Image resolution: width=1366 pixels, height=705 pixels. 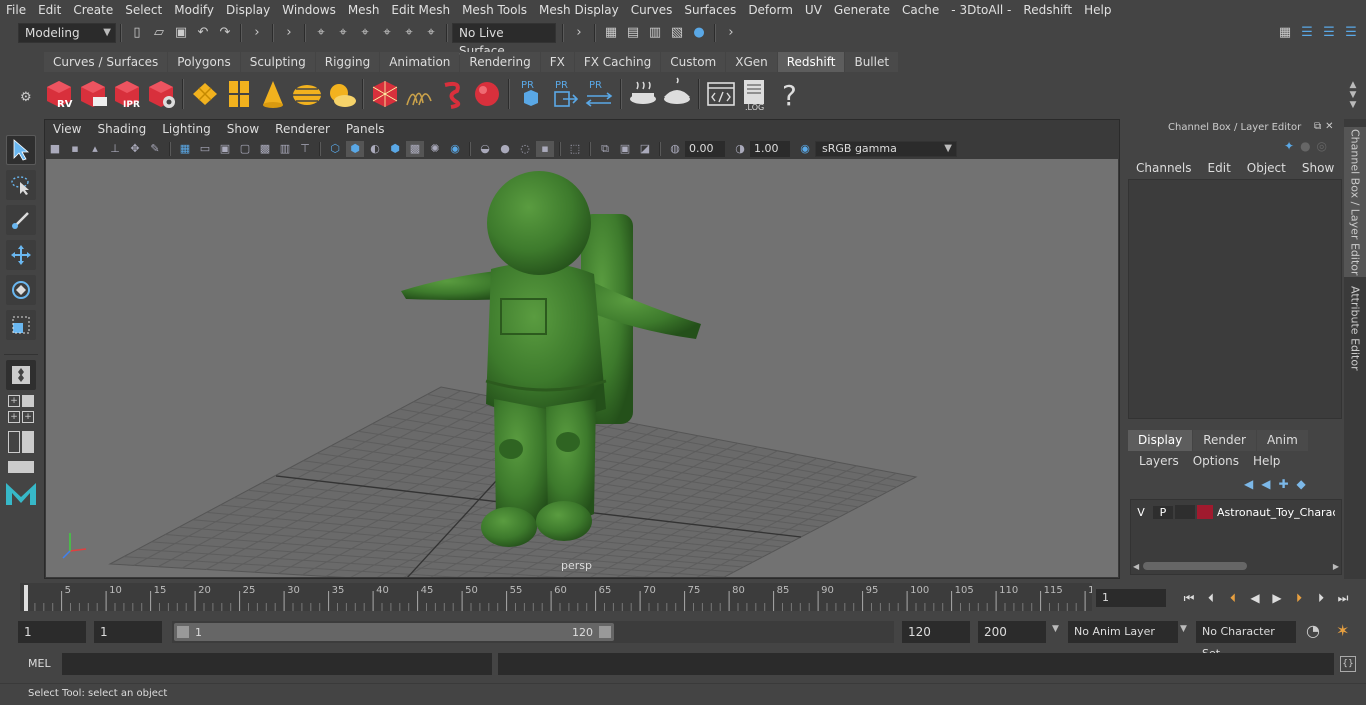 I want to click on command-language-label: MEL, so click(x=39, y=663).